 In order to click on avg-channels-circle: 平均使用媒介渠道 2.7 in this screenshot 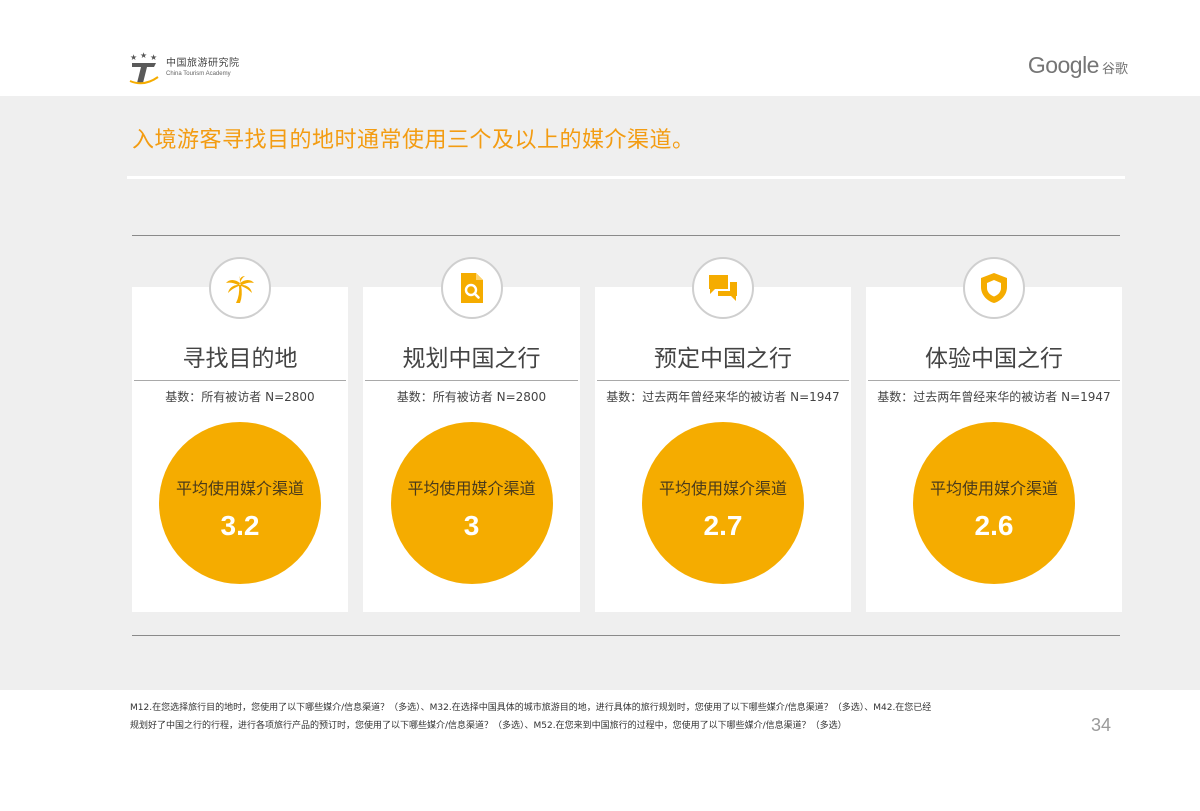, I will do `click(723, 503)`.